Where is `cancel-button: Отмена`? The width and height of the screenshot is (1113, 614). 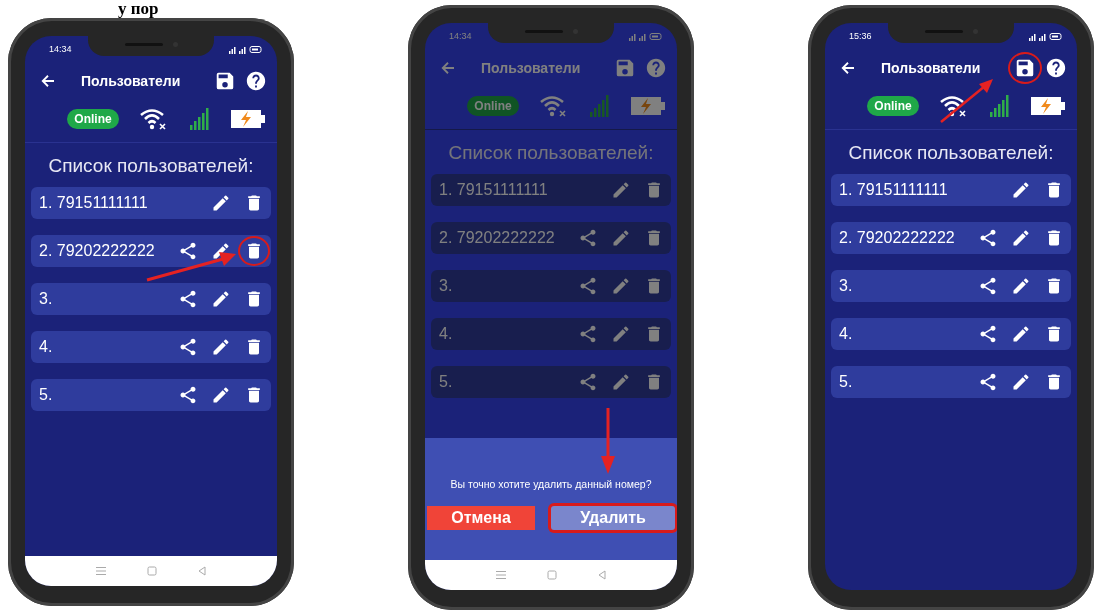
cancel-button: Отмена is located at coordinates (481, 518).